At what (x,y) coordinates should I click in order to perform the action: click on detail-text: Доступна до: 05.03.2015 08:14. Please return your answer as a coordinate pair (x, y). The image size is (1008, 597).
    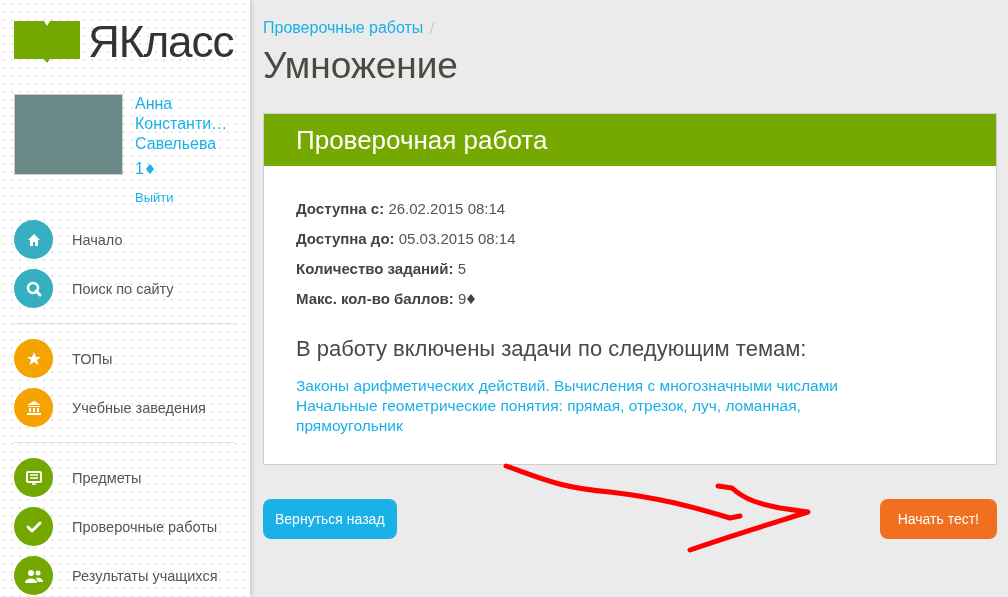
    Looking at the image, I should click on (406, 239).